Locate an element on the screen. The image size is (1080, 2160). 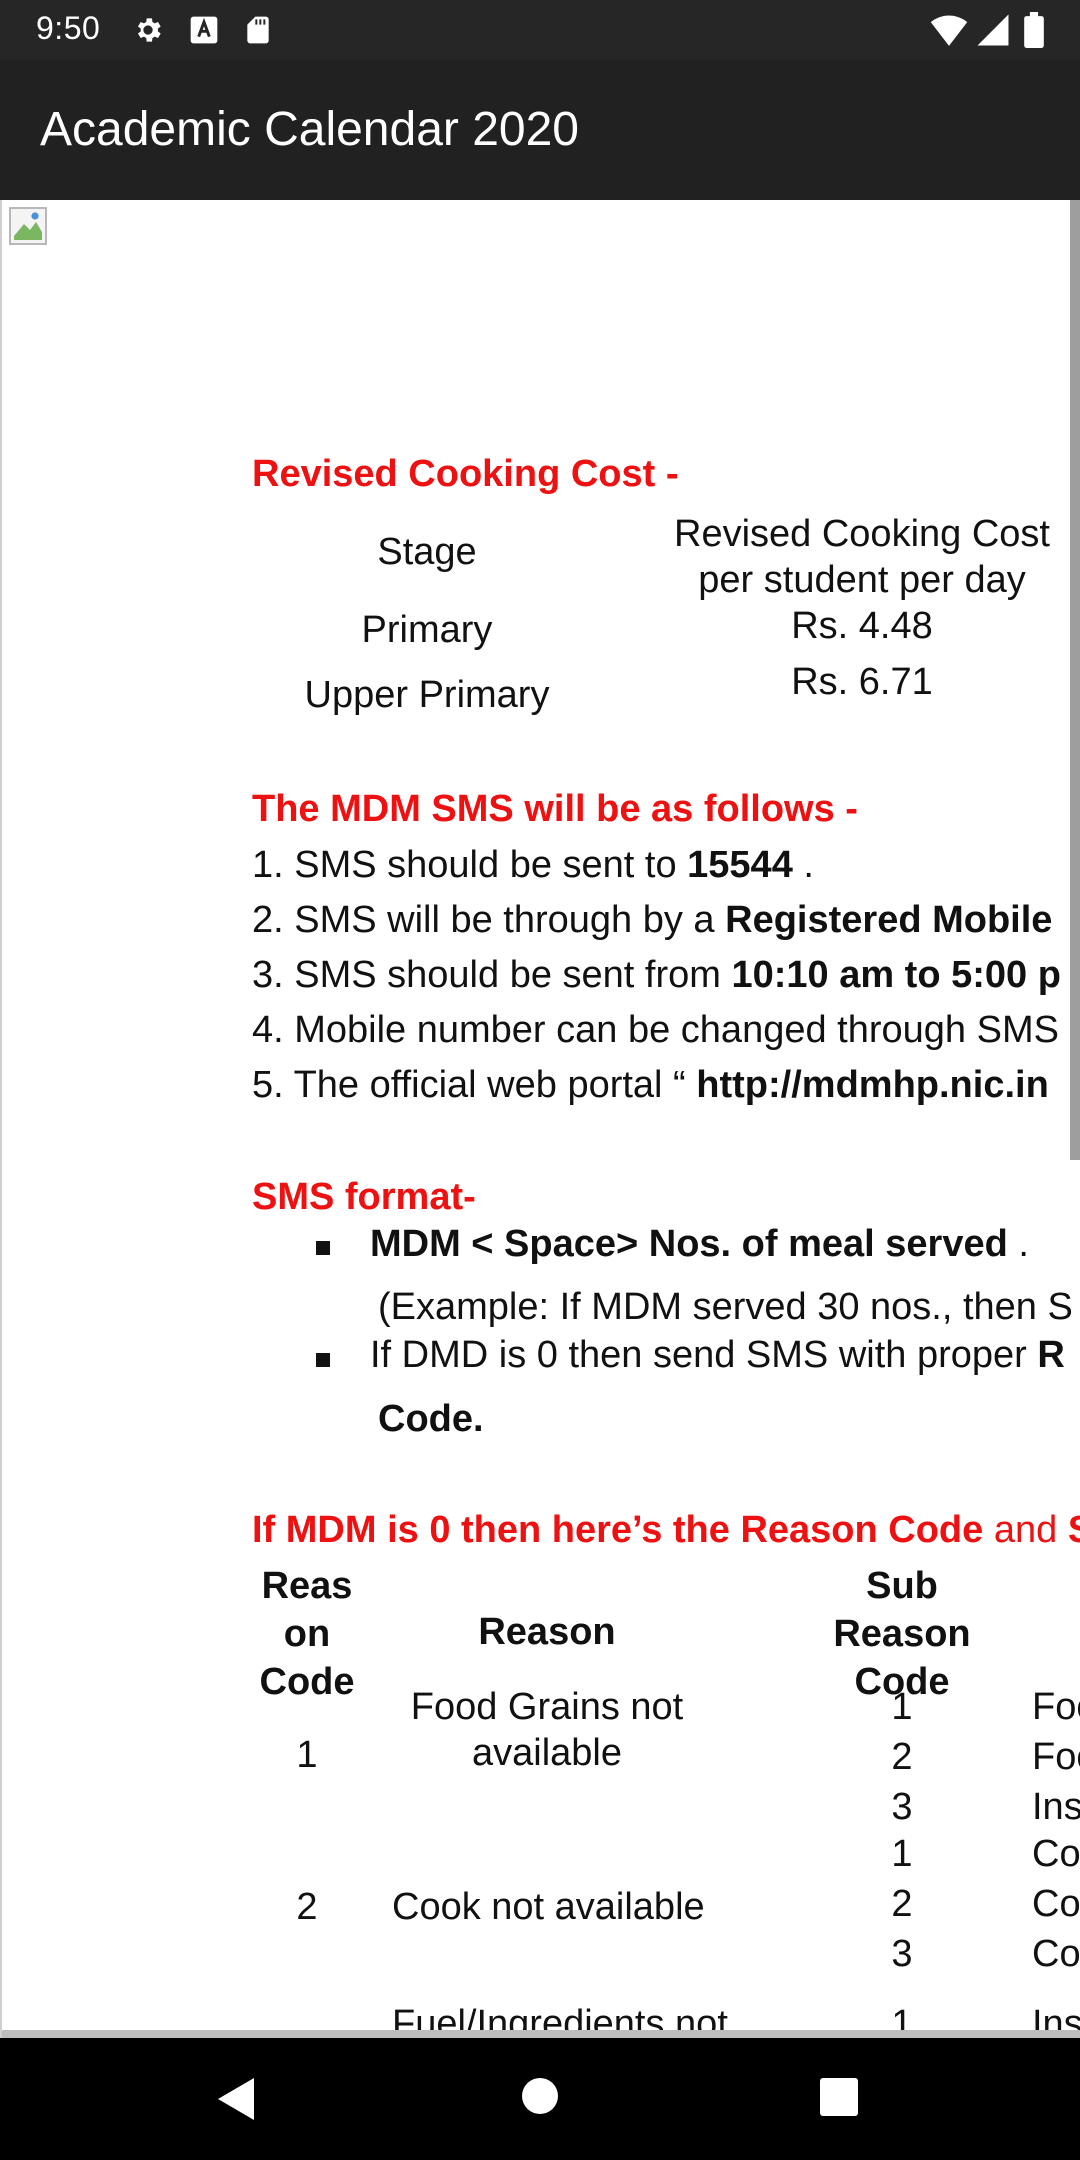
col-header-reason: Reason is located at coordinates (547, 1632).